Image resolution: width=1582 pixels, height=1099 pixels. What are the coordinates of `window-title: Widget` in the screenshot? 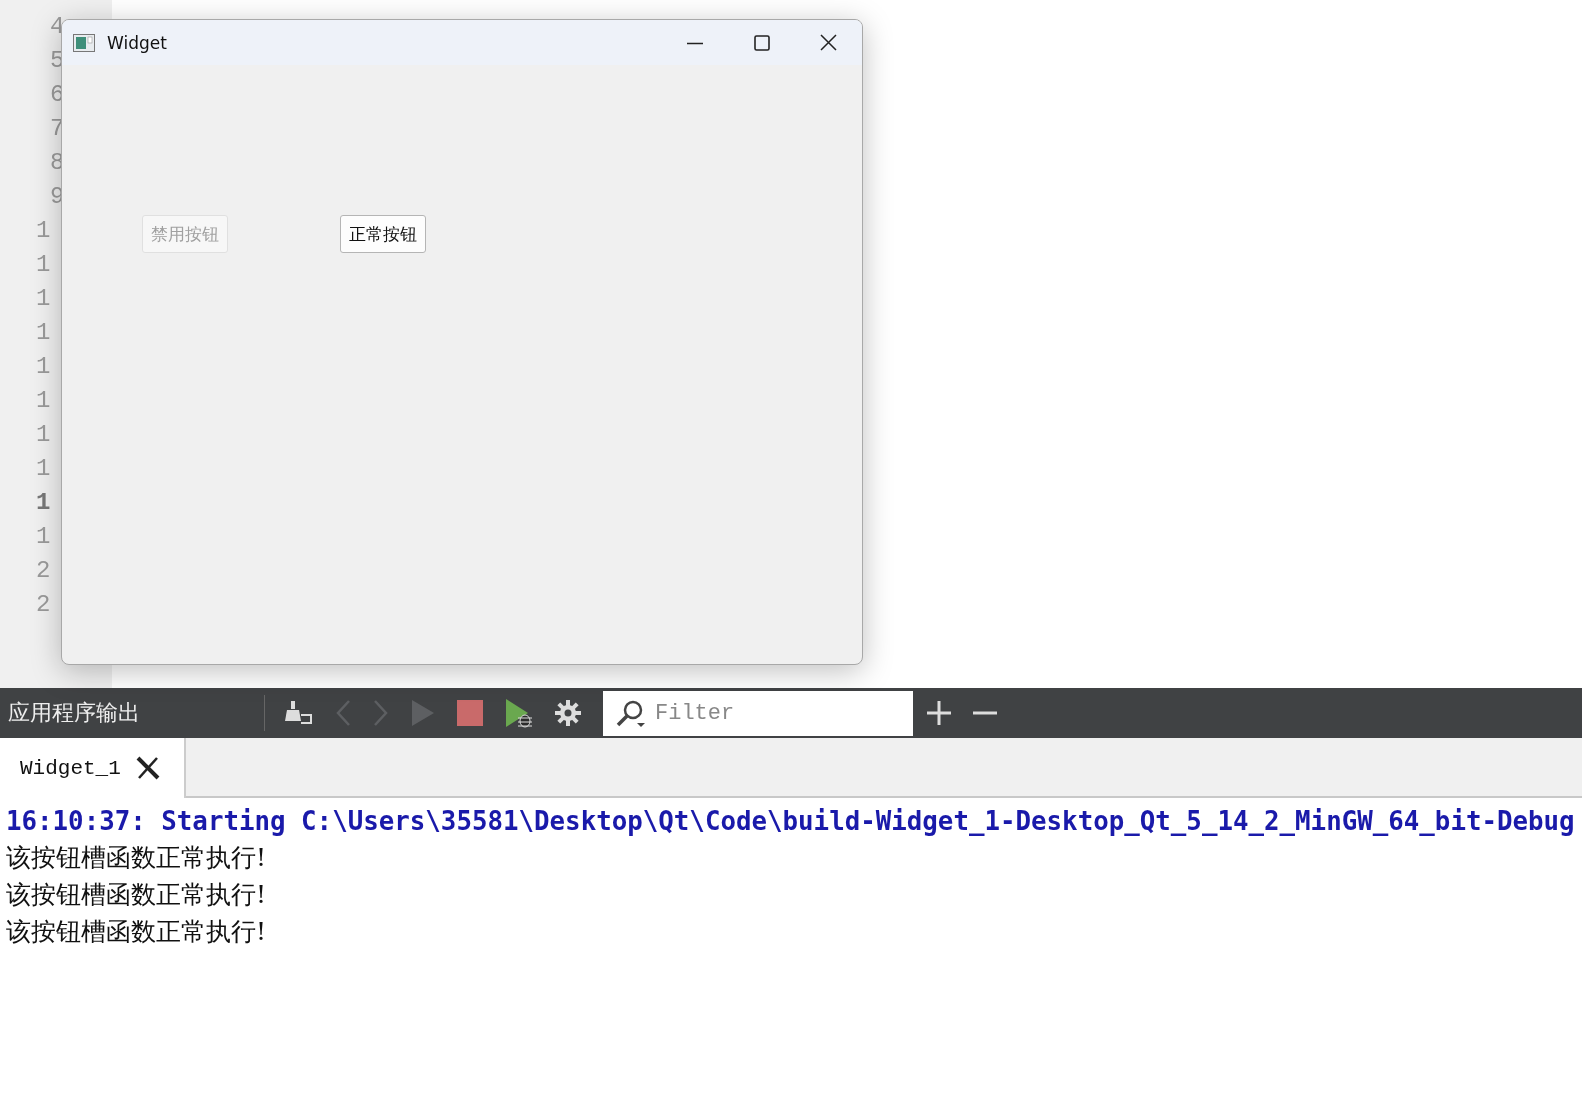 It's located at (137, 42).